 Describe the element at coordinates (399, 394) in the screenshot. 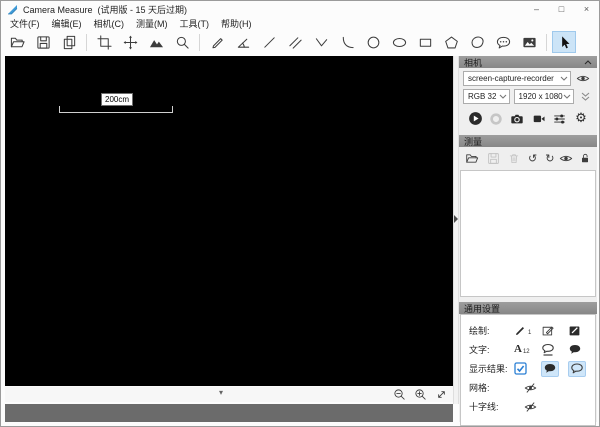

I see `zoom-out-button` at that location.